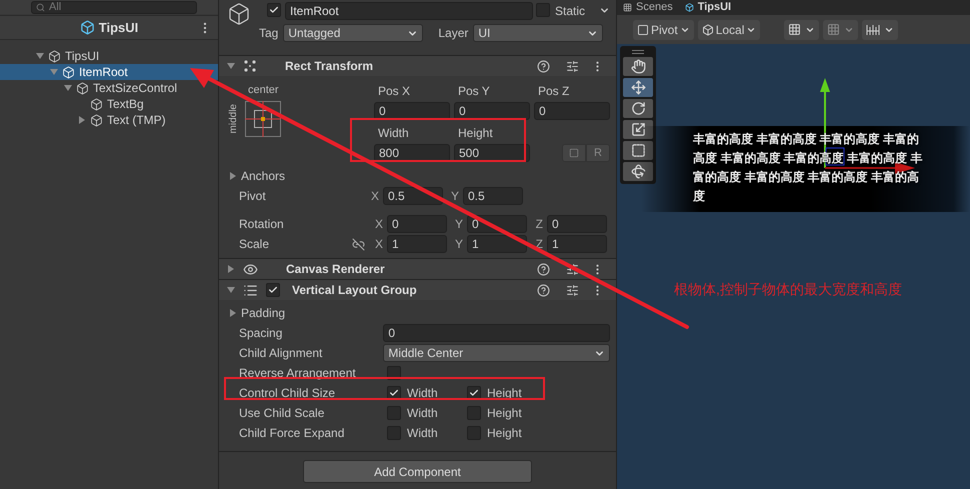 The width and height of the screenshot is (970, 489). What do you see at coordinates (109, 72) in the screenshot?
I see `hierarchy-item: ItemRoot` at bounding box center [109, 72].